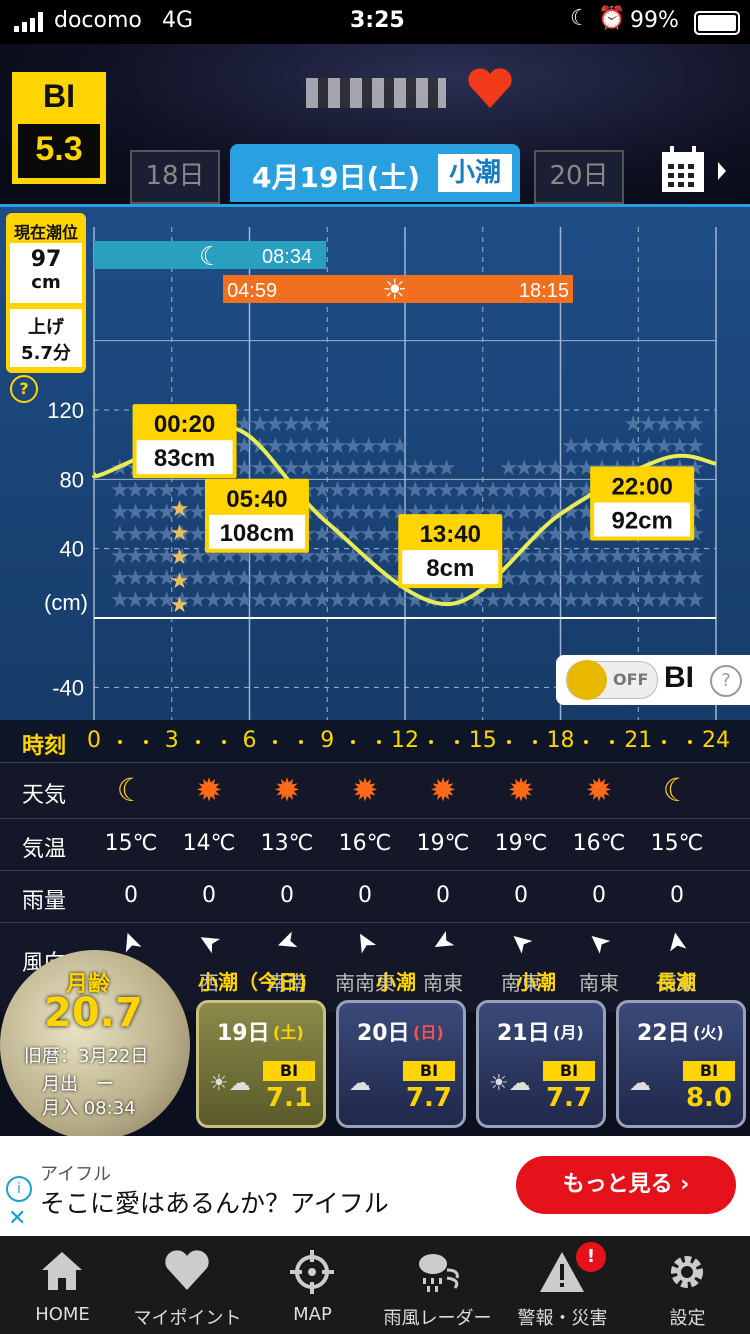 This screenshot has height=1334, width=750. What do you see at coordinates (591, 1257) in the screenshot?
I see `alert-badge: !` at bounding box center [591, 1257].